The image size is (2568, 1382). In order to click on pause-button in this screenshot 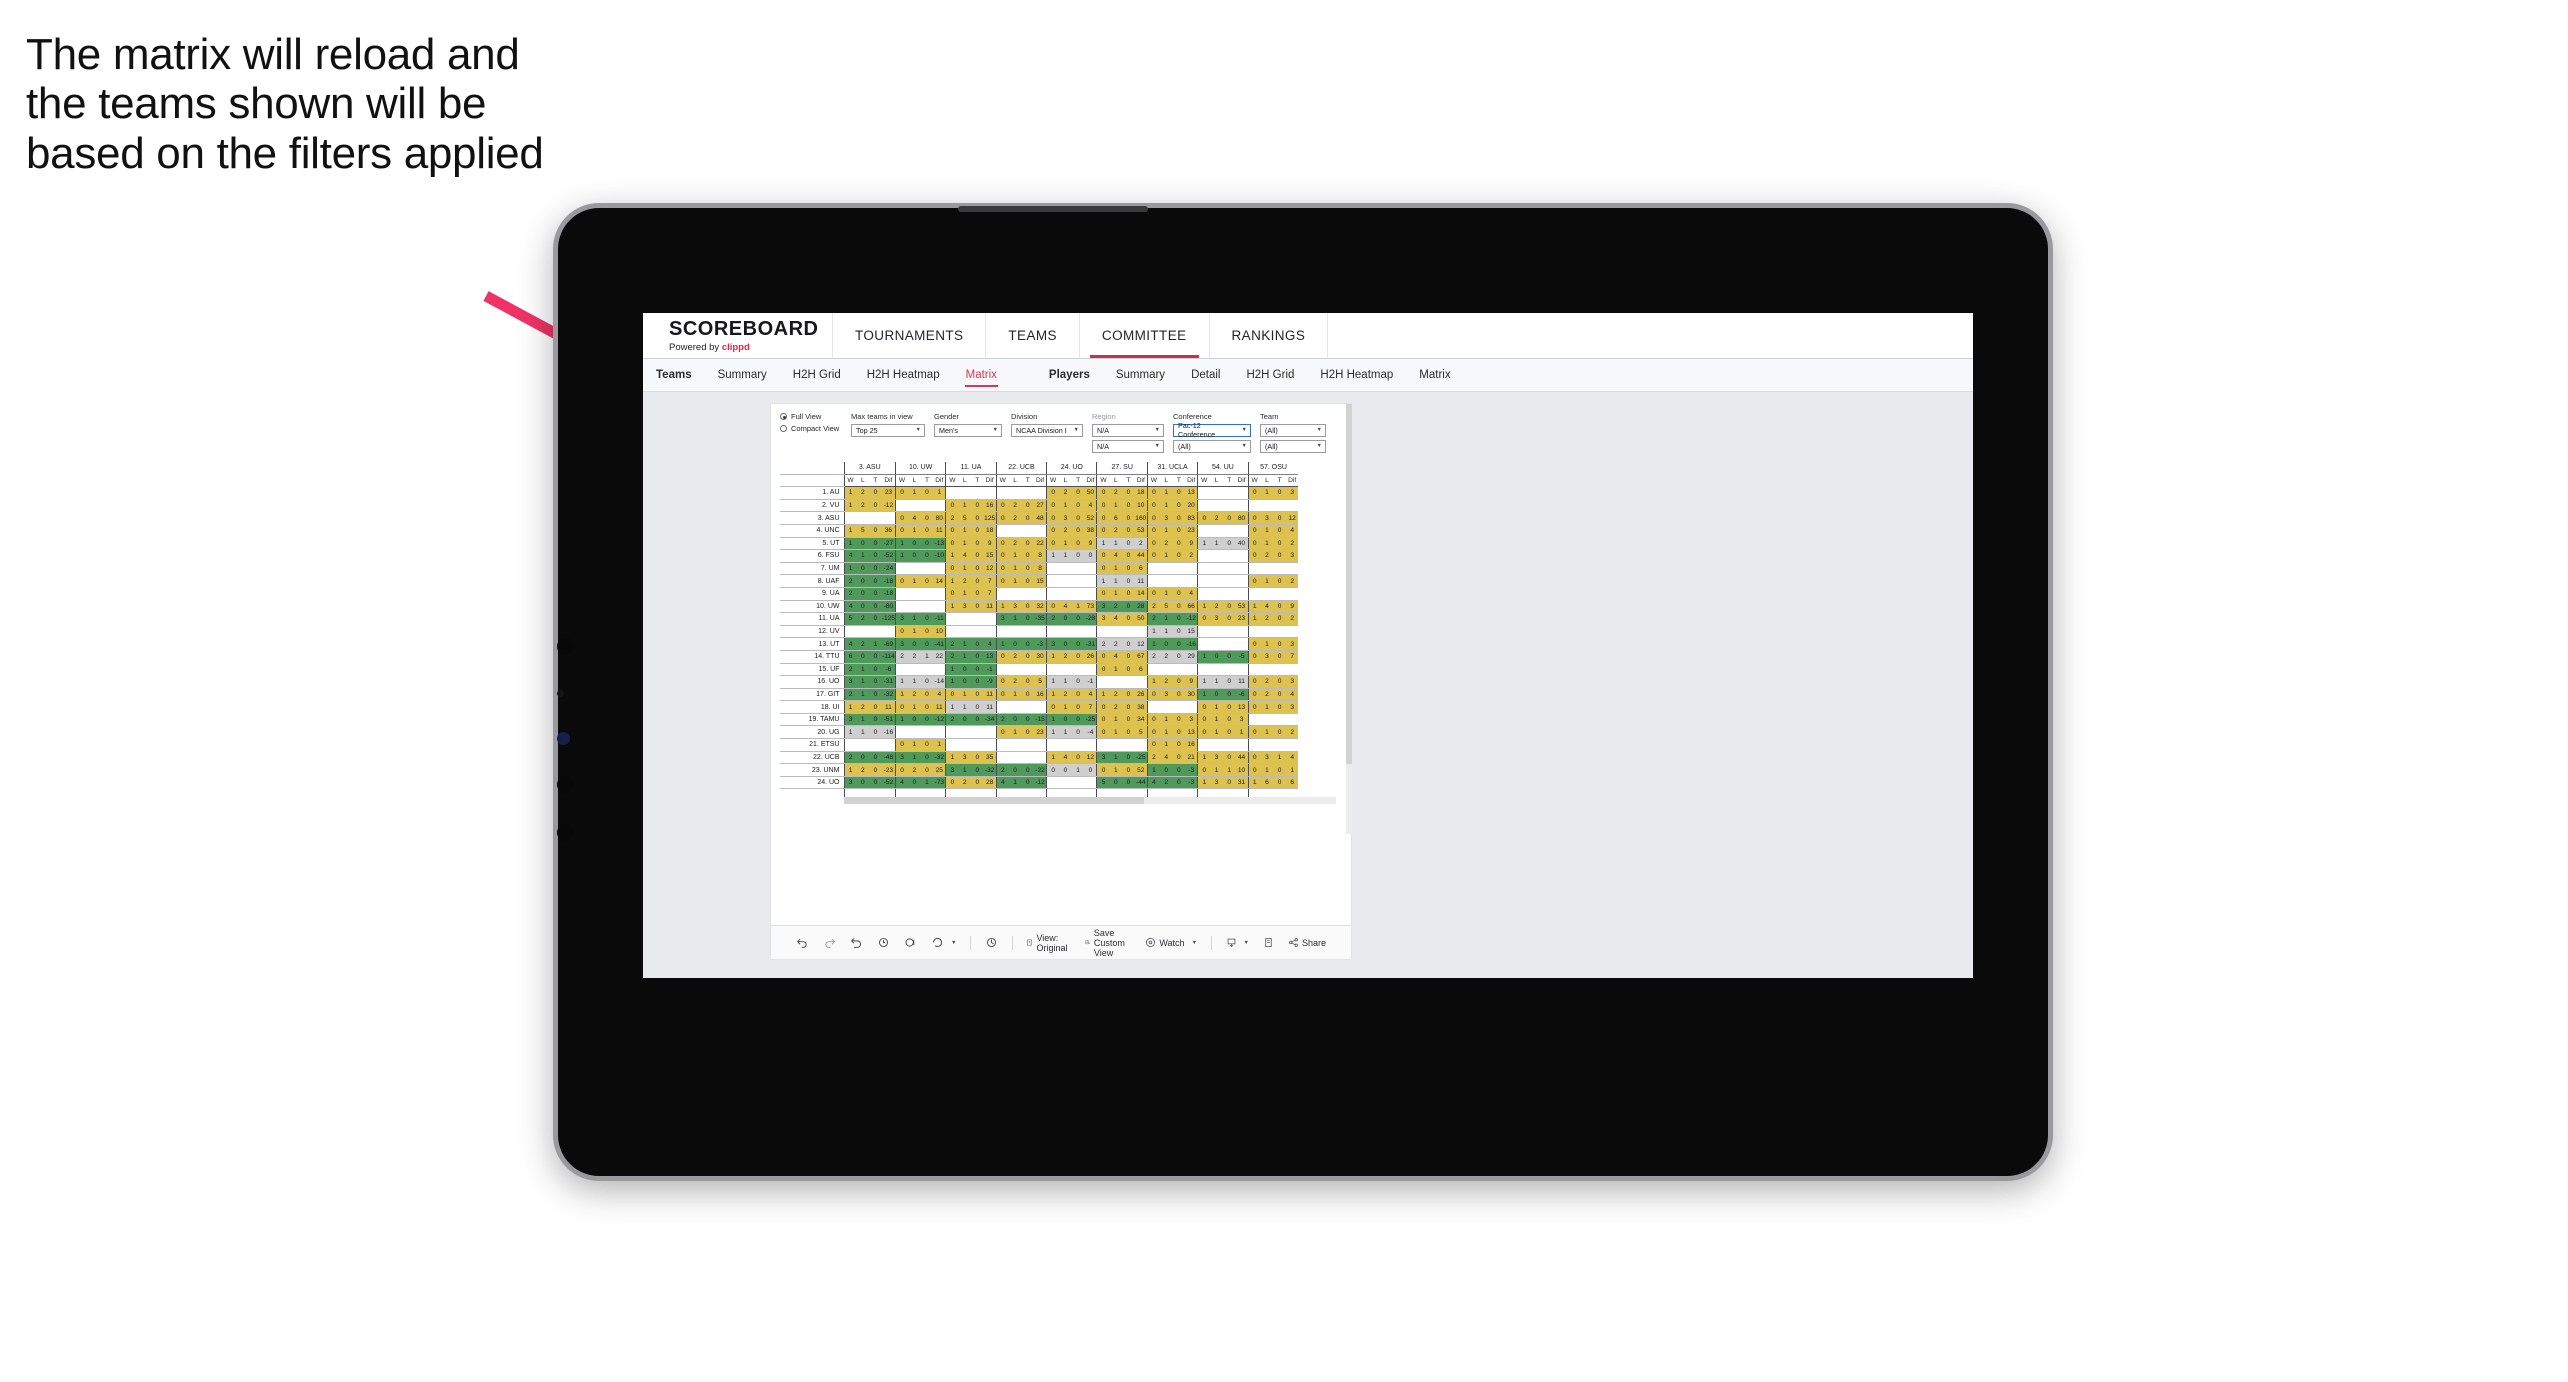, I will do `click(910, 942)`.